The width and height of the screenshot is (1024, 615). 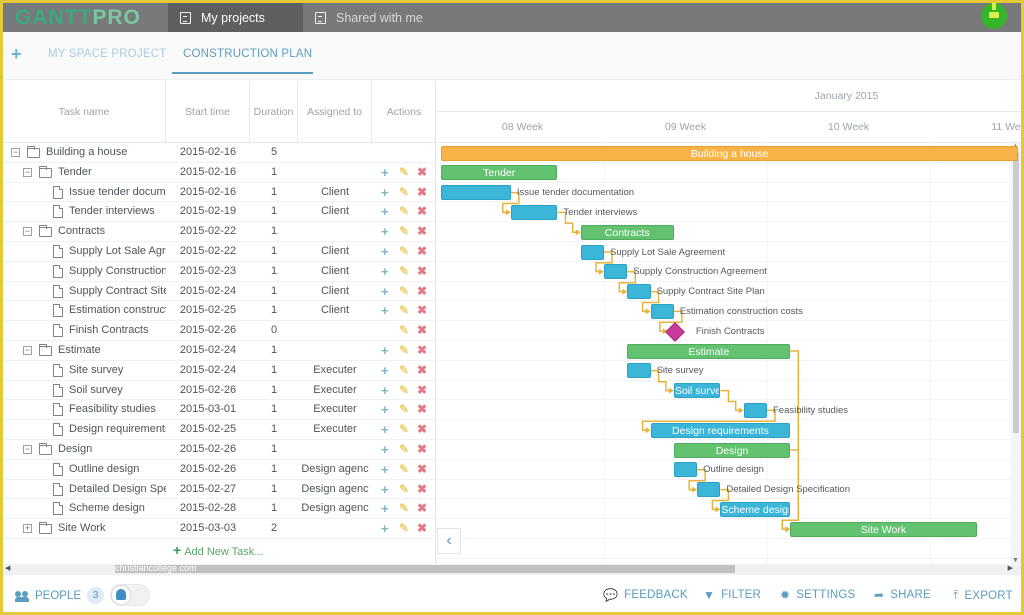 What do you see at coordinates (208, 272) in the screenshot?
I see `start-time-cell: 2015-02-23` at bounding box center [208, 272].